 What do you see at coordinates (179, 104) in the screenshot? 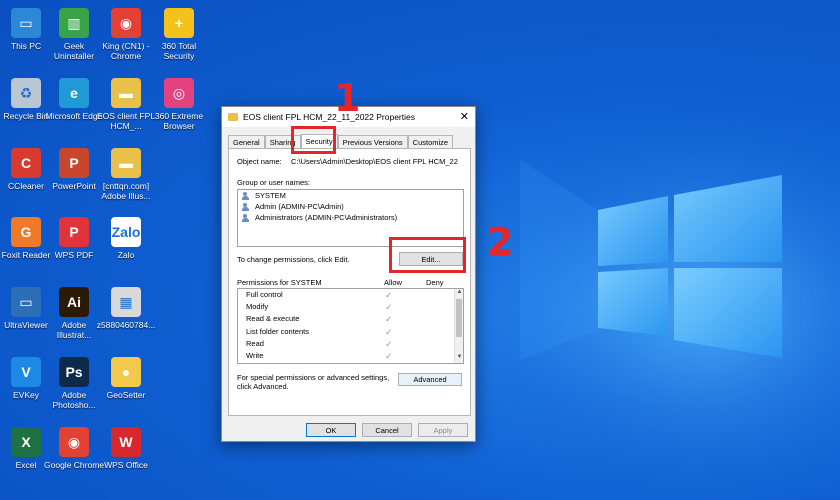
I see `desktop-icon: ◎ 360 Extreme Browser` at bounding box center [179, 104].